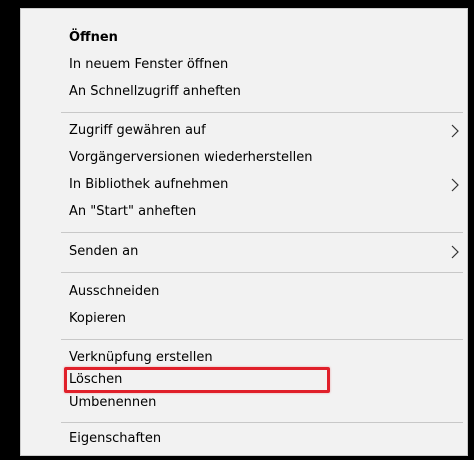 This screenshot has height=460, width=474. What do you see at coordinates (149, 184) in the screenshot?
I see `menu-item-label: In Bibliothek aufnehmen` at bounding box center [149, 184].